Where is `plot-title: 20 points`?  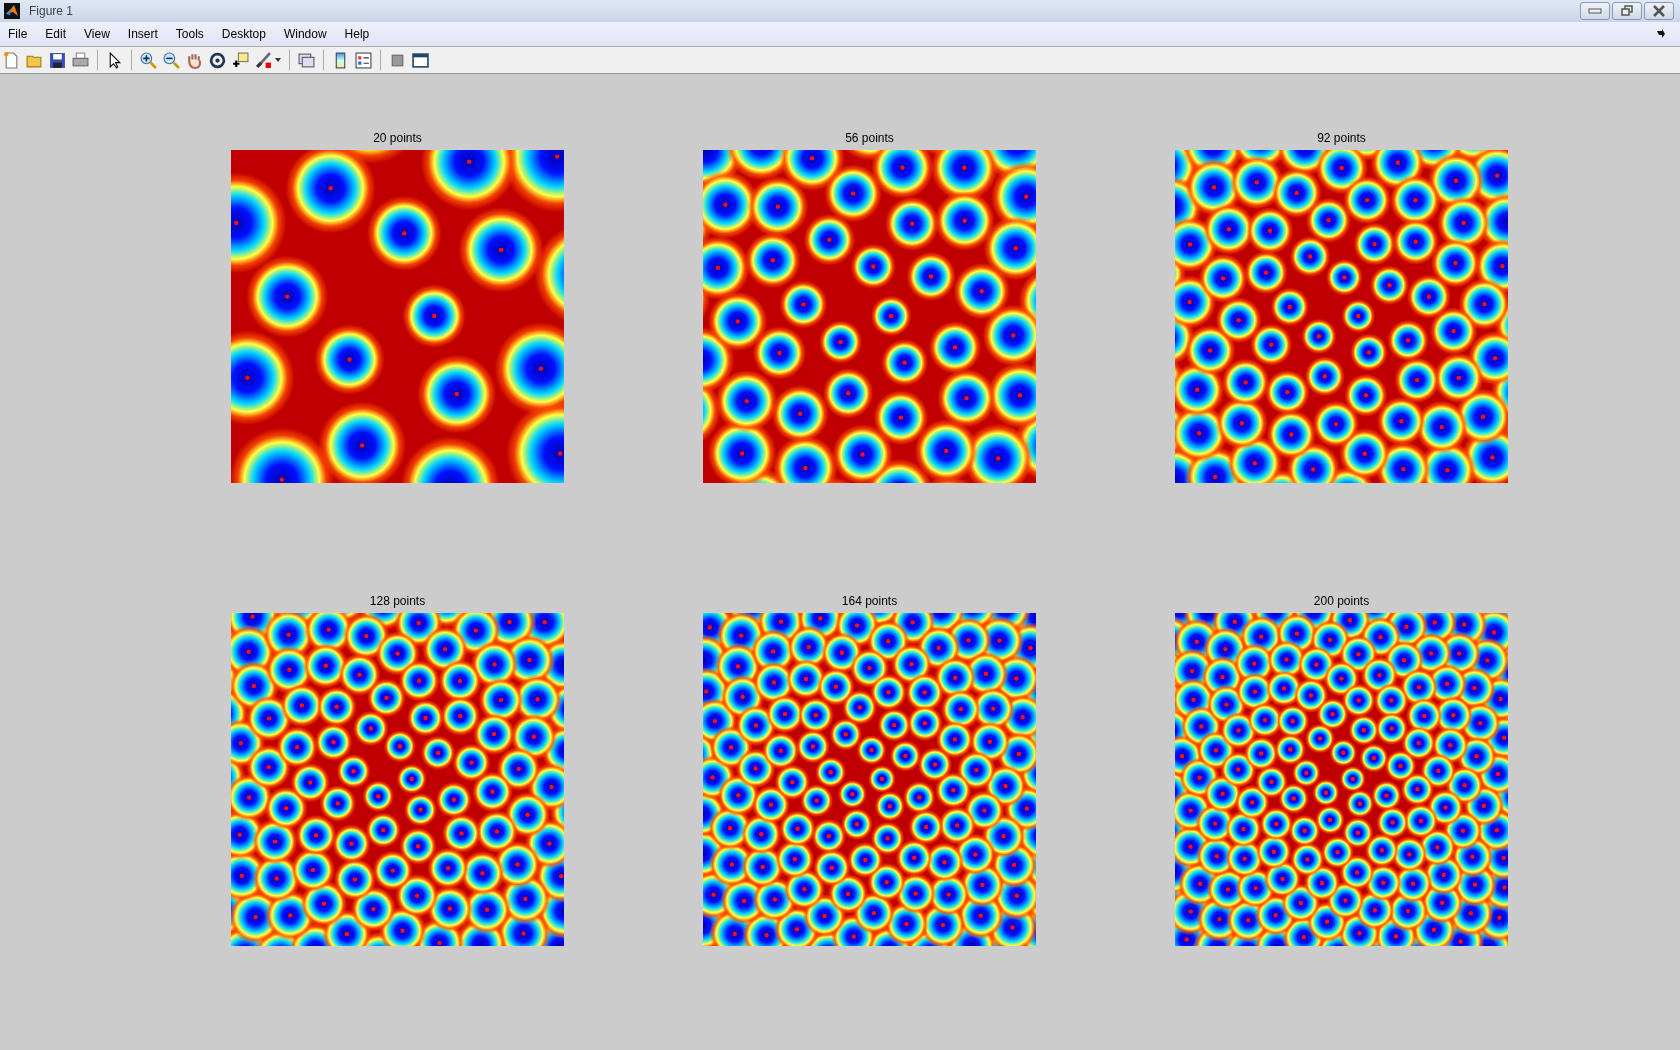
plot-title: 20 points is located at coordinates (397, 138).